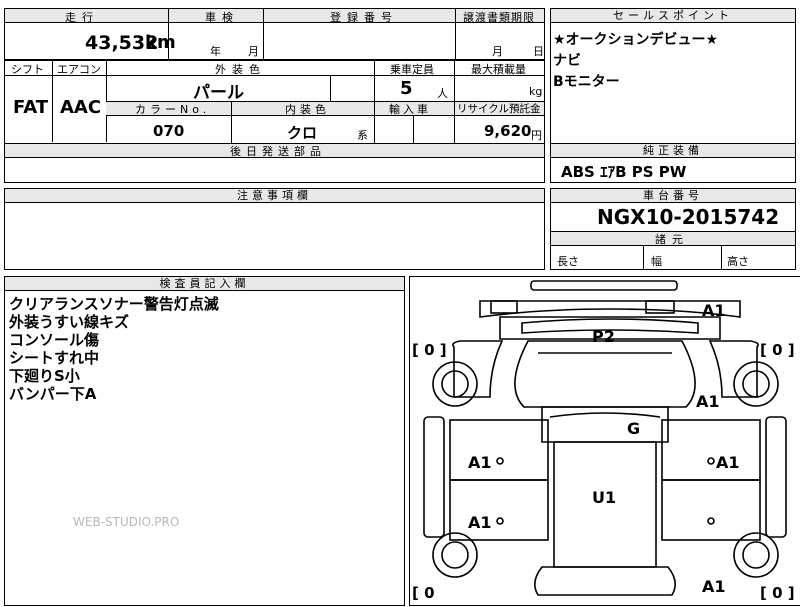 This screenshot has width=800, height=607. Describe the element at coordinates (79, 69) in the screenshot. I see `aircon-header: エアコン` at that location.